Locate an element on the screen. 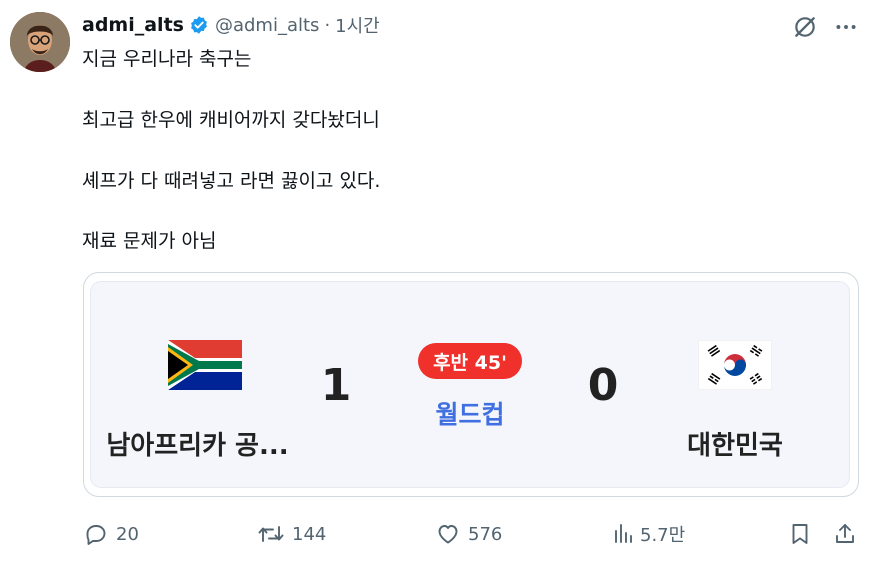 This screenshot has width=886, height=564. tweet-text-line: 재료 문제가 아님 is located at coordinates (149, 241).